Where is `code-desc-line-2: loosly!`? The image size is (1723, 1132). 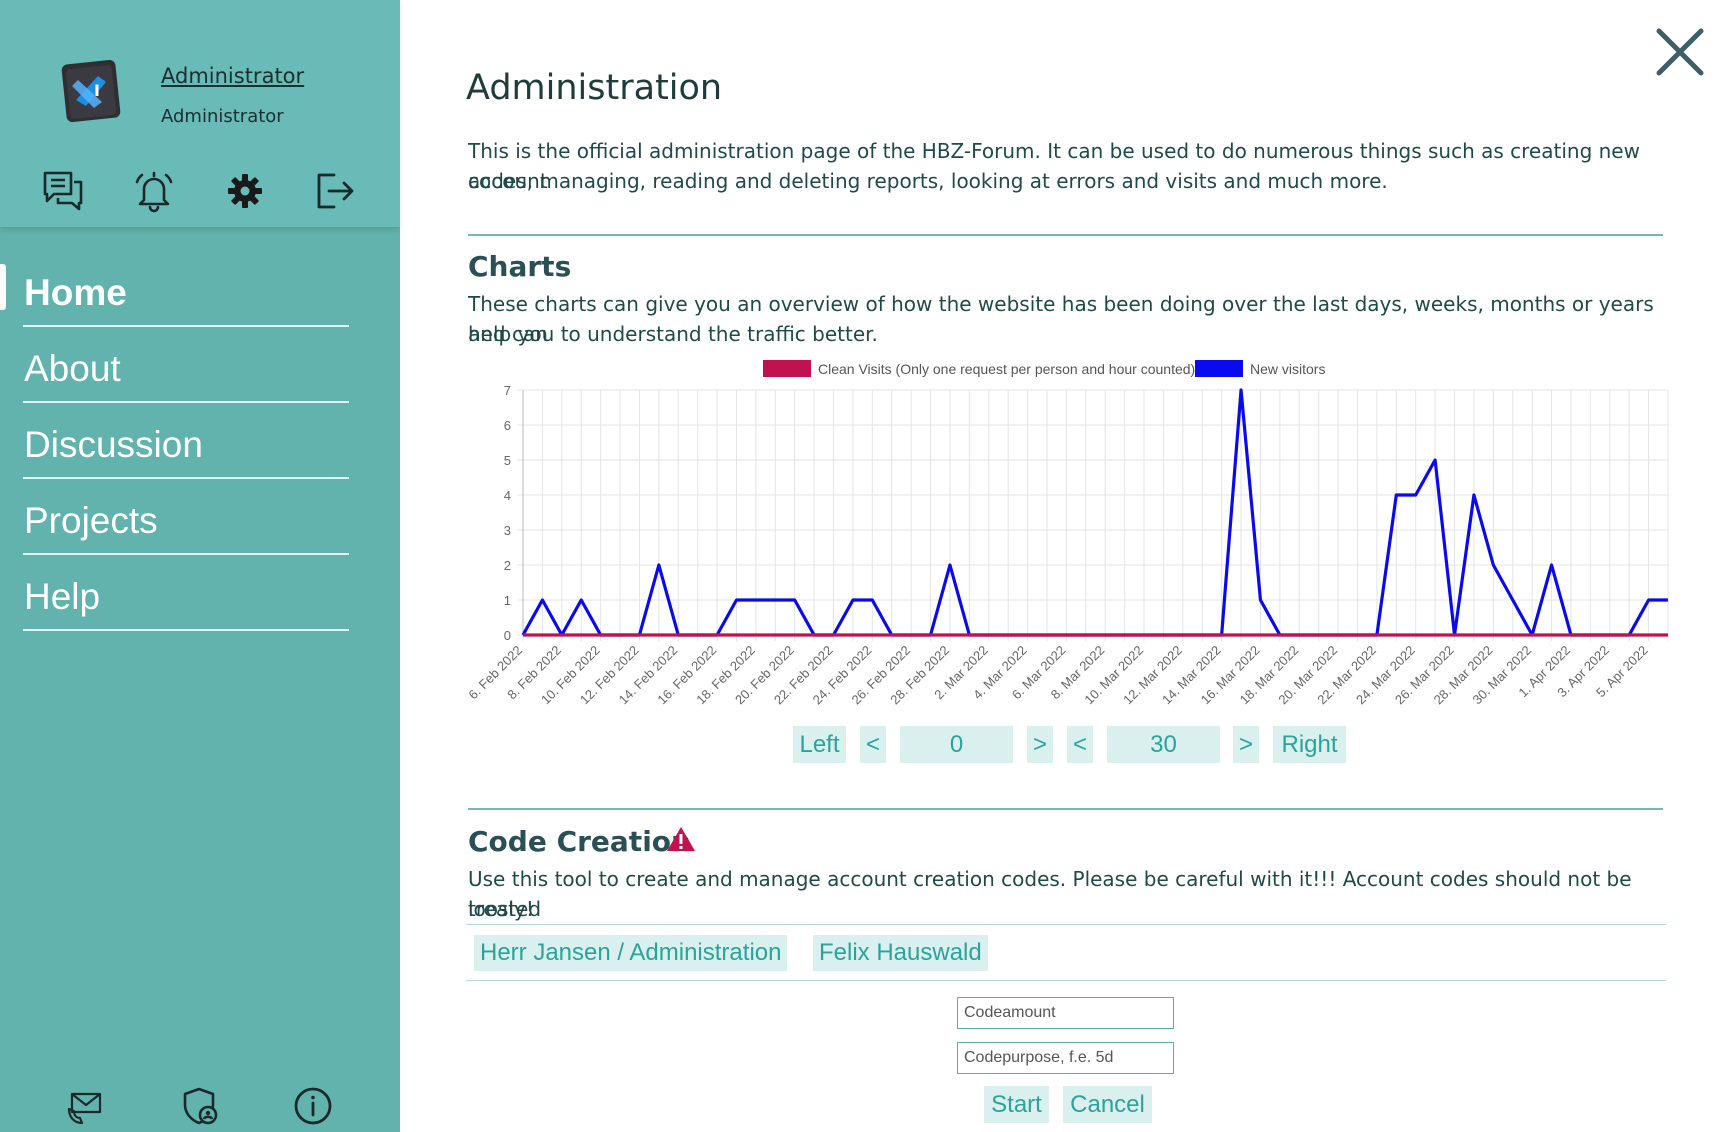
code-desc-line-2: loosly! is located at coordinates (501, 909).